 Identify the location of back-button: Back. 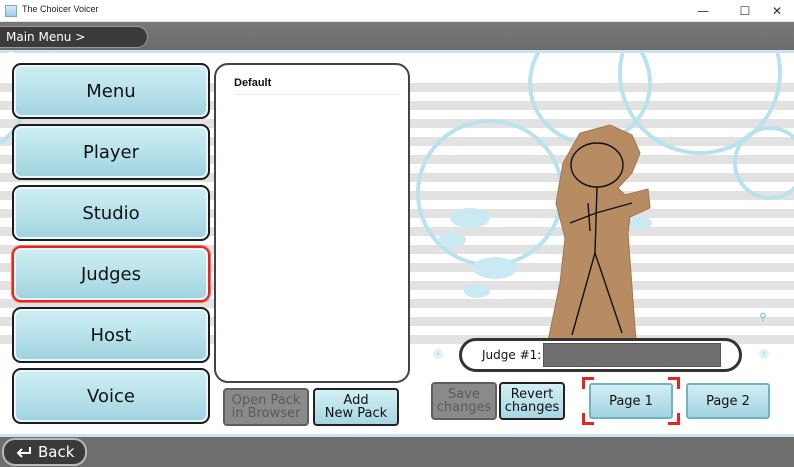
(44, 452).